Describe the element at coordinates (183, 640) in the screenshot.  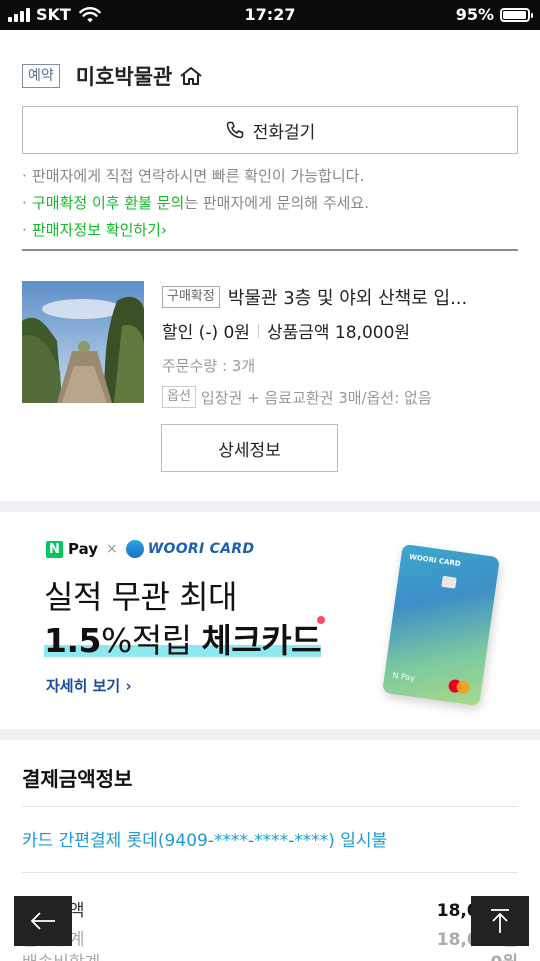
I see `ad-headline-2: 1.5%적립 체크카드` at that location.